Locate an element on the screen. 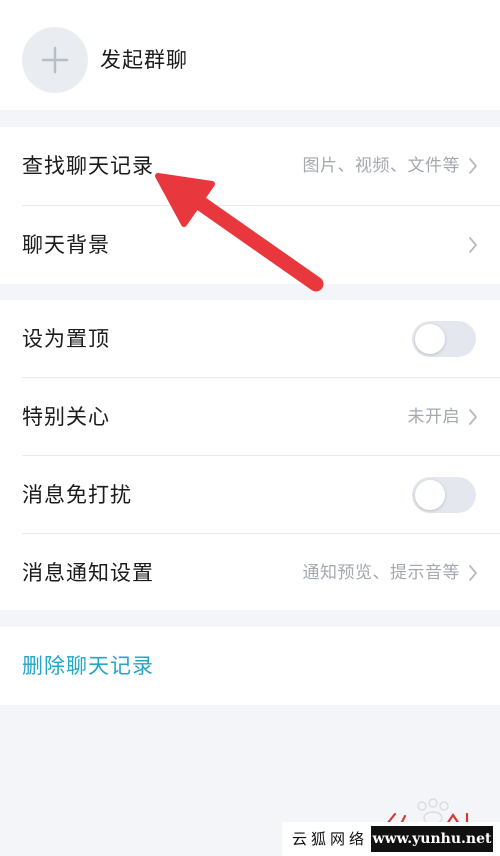 This screenshot has height=856, width=500. chat-background-row: 聊天背景 is located at coordinates (250, 245).